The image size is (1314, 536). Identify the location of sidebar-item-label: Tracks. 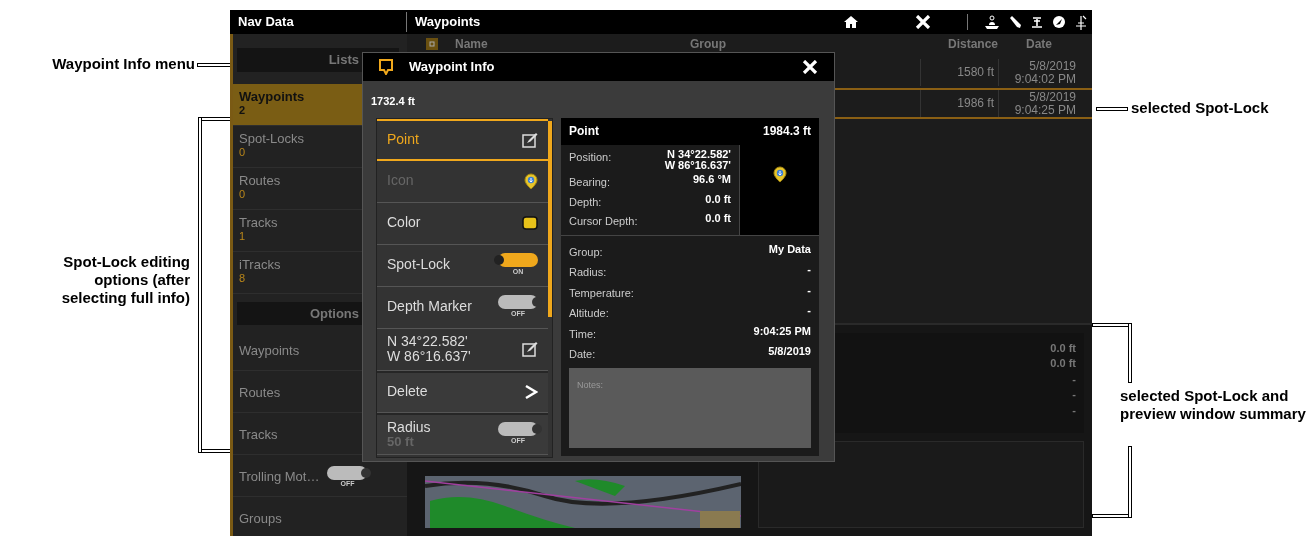
(258, 223).